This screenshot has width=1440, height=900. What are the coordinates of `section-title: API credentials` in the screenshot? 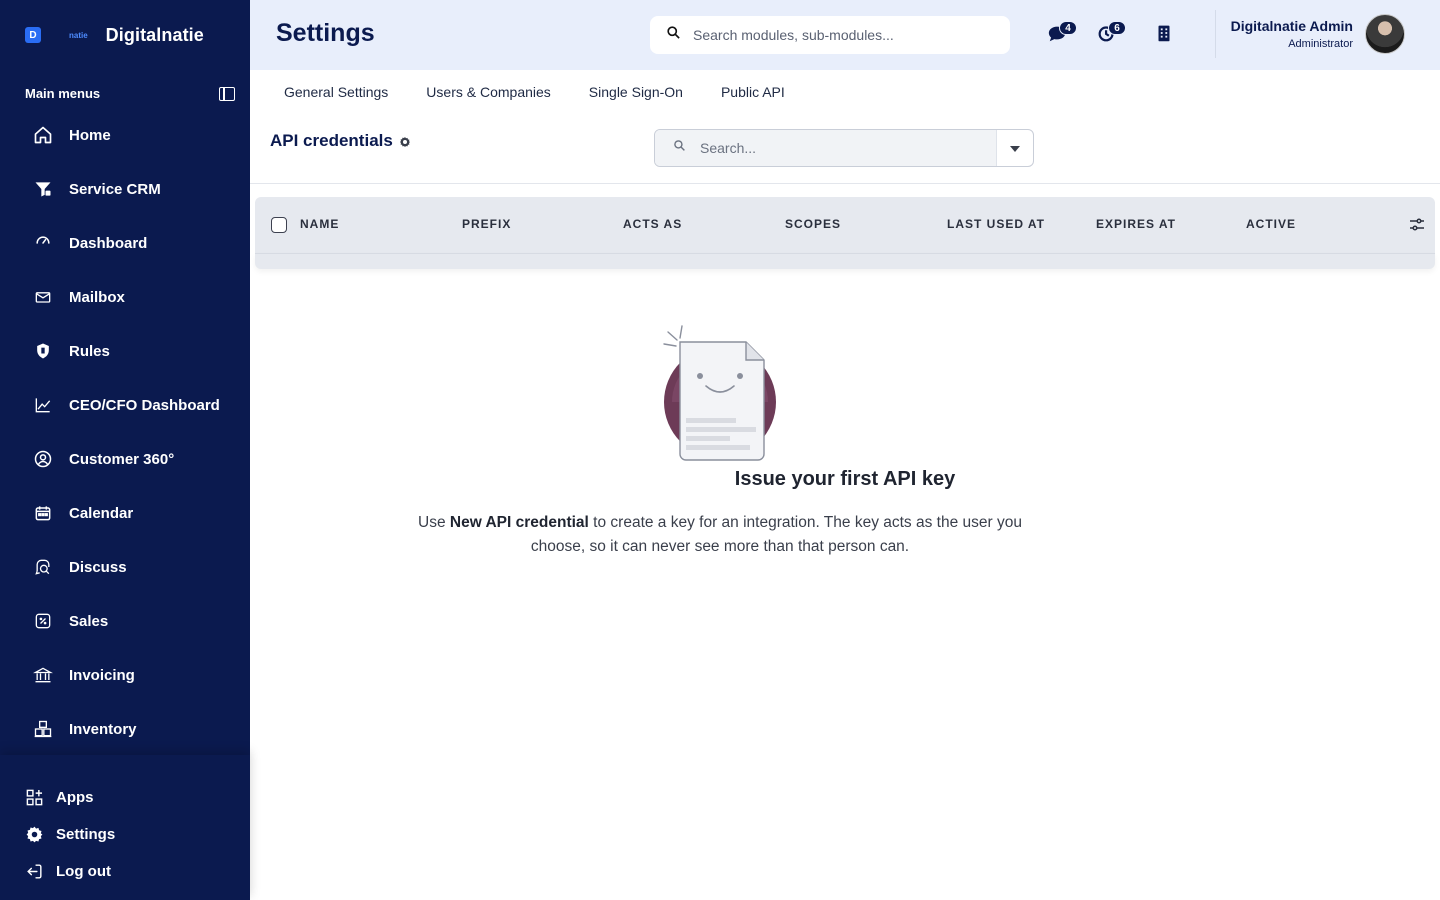 It's located at (331, 140).